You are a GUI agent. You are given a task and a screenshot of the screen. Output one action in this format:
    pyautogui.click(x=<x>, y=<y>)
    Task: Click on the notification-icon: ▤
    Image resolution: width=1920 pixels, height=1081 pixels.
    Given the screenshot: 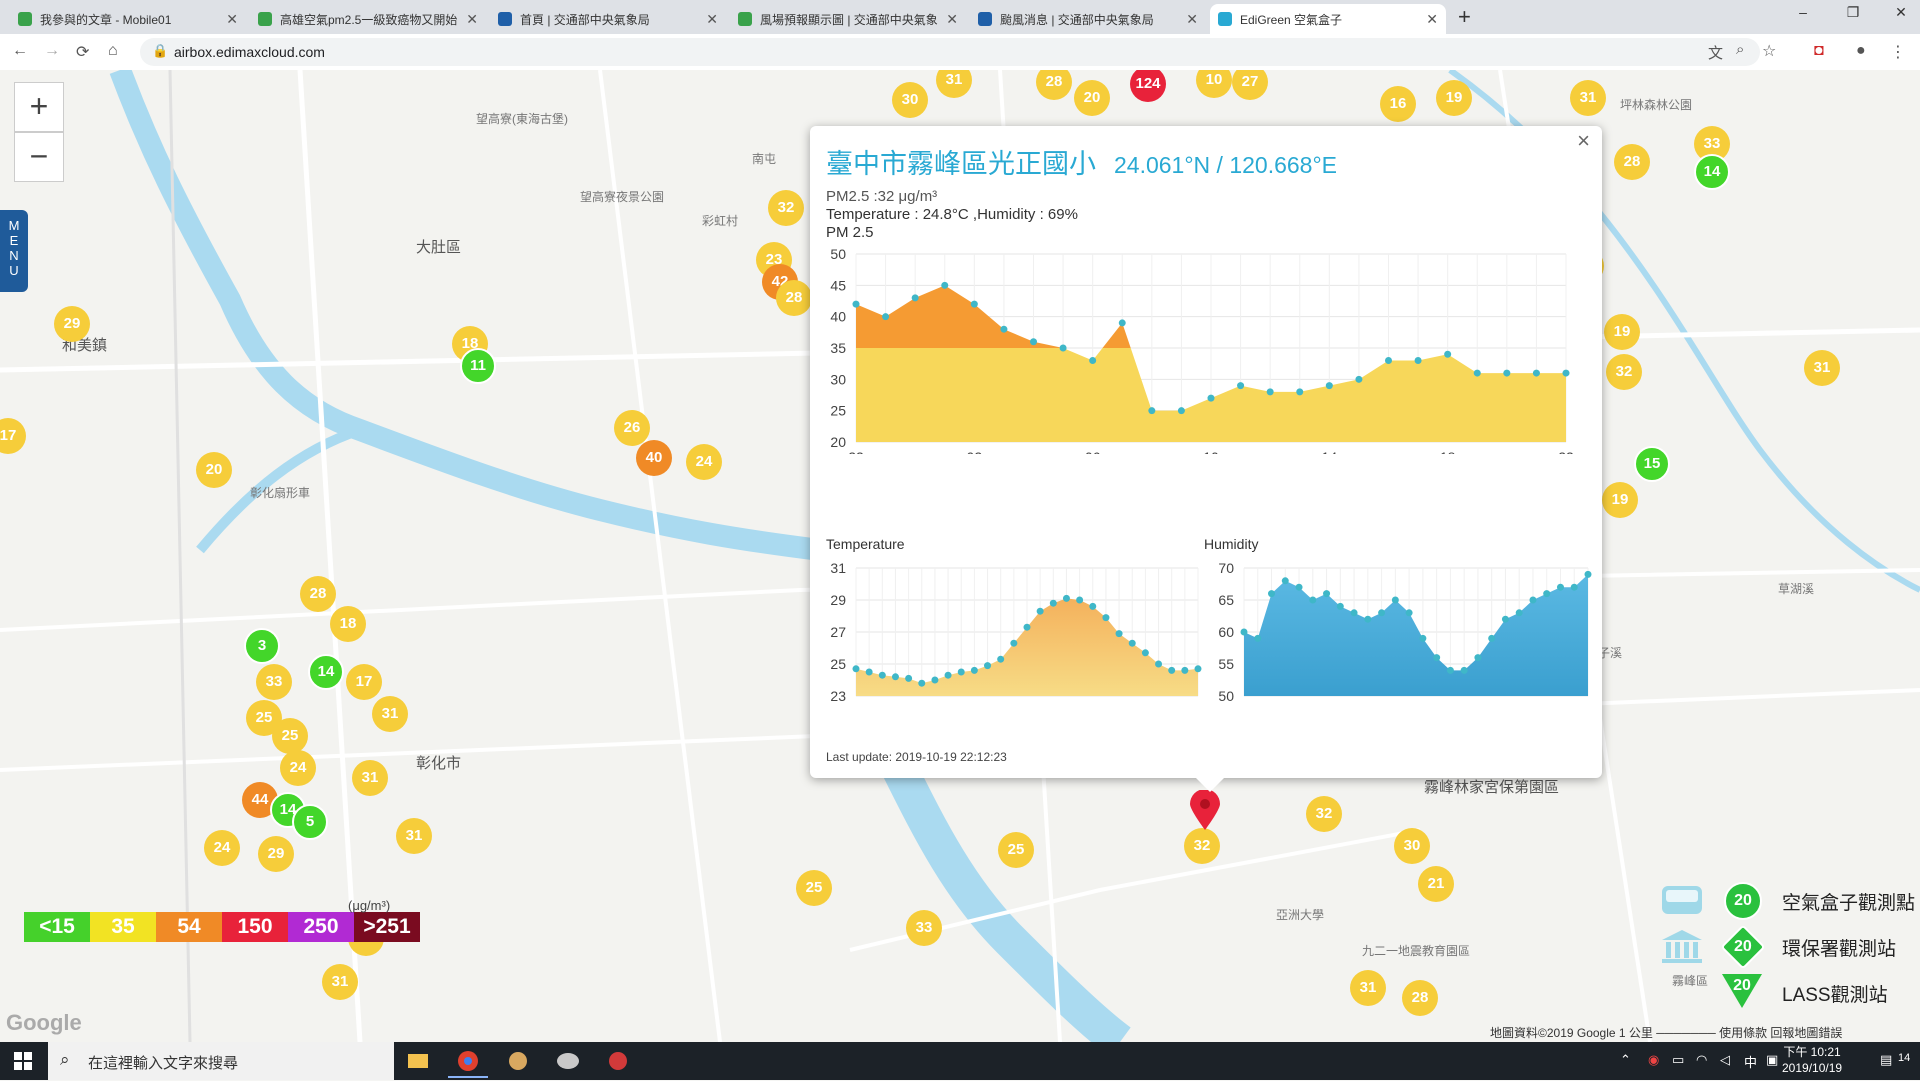 What is the action you would take?
    pyautogui.click(x=1886, y=1060)
    